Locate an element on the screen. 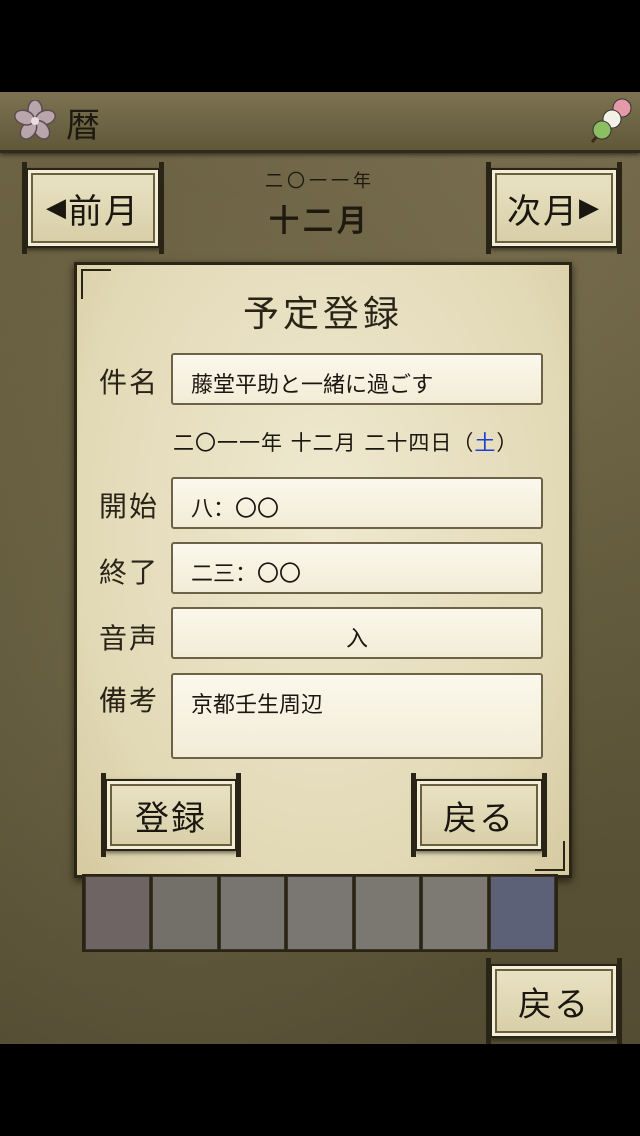 The width and height of the screenshot is (640, 1136). dango-icon is located at coordinates (610, 121).